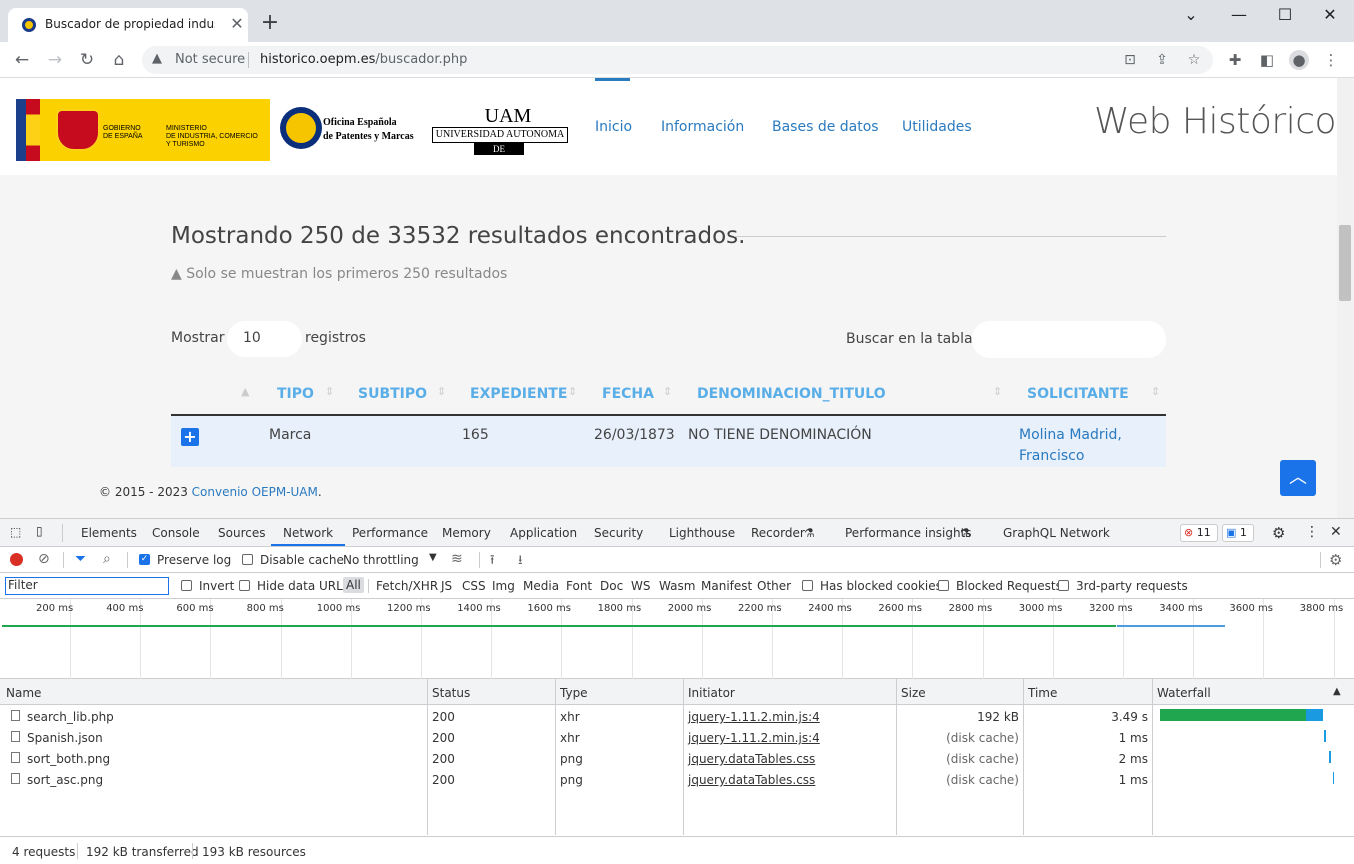 This screenshot has width=1354, height=864. I want to click on col-initiator: Initiator, so click(711, 693).